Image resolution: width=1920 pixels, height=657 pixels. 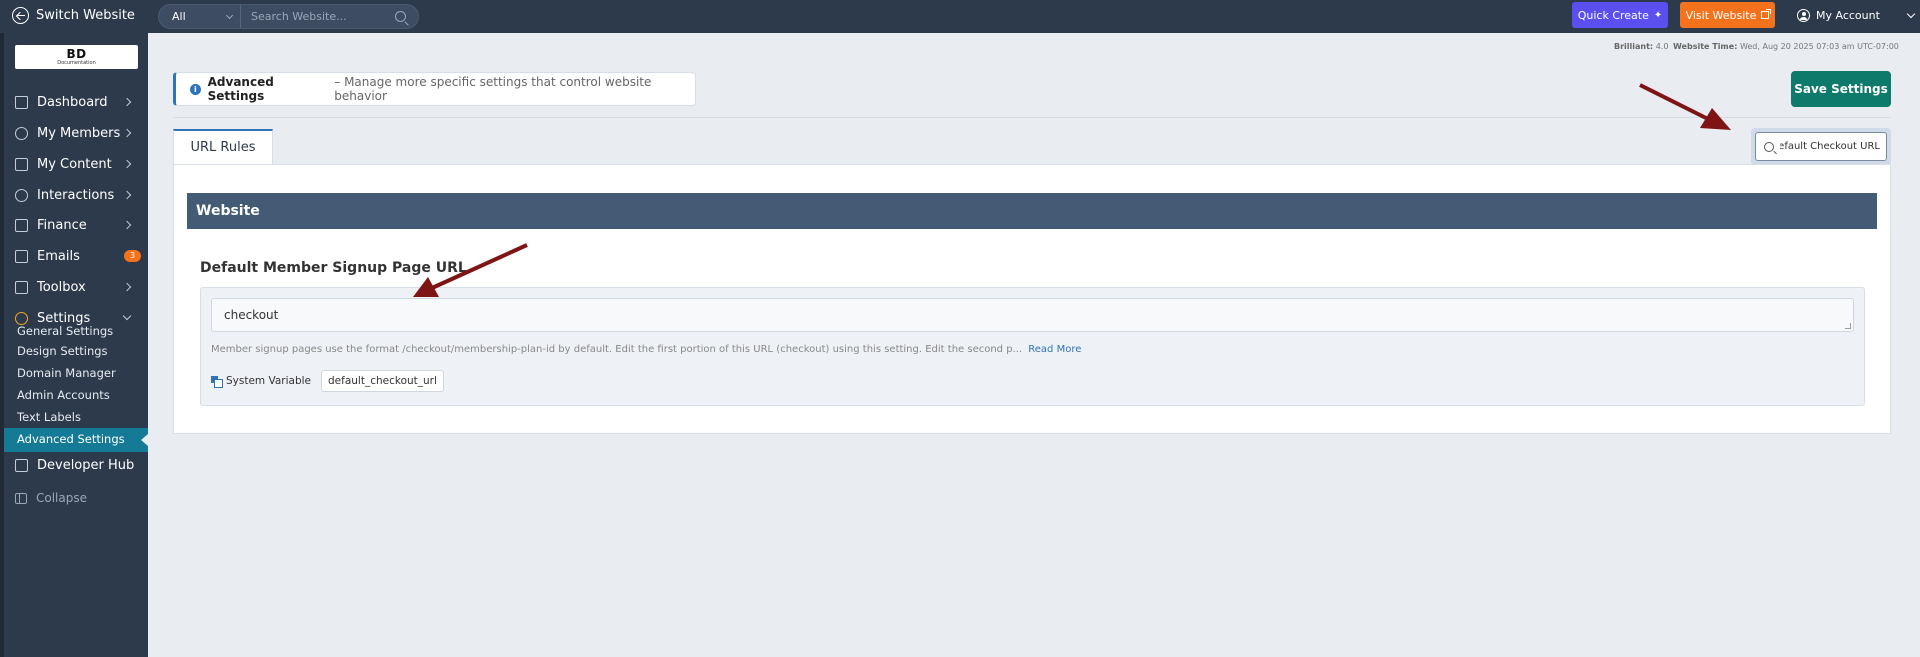 I want to click on arrow-to-field, so click(x=479, y=266).